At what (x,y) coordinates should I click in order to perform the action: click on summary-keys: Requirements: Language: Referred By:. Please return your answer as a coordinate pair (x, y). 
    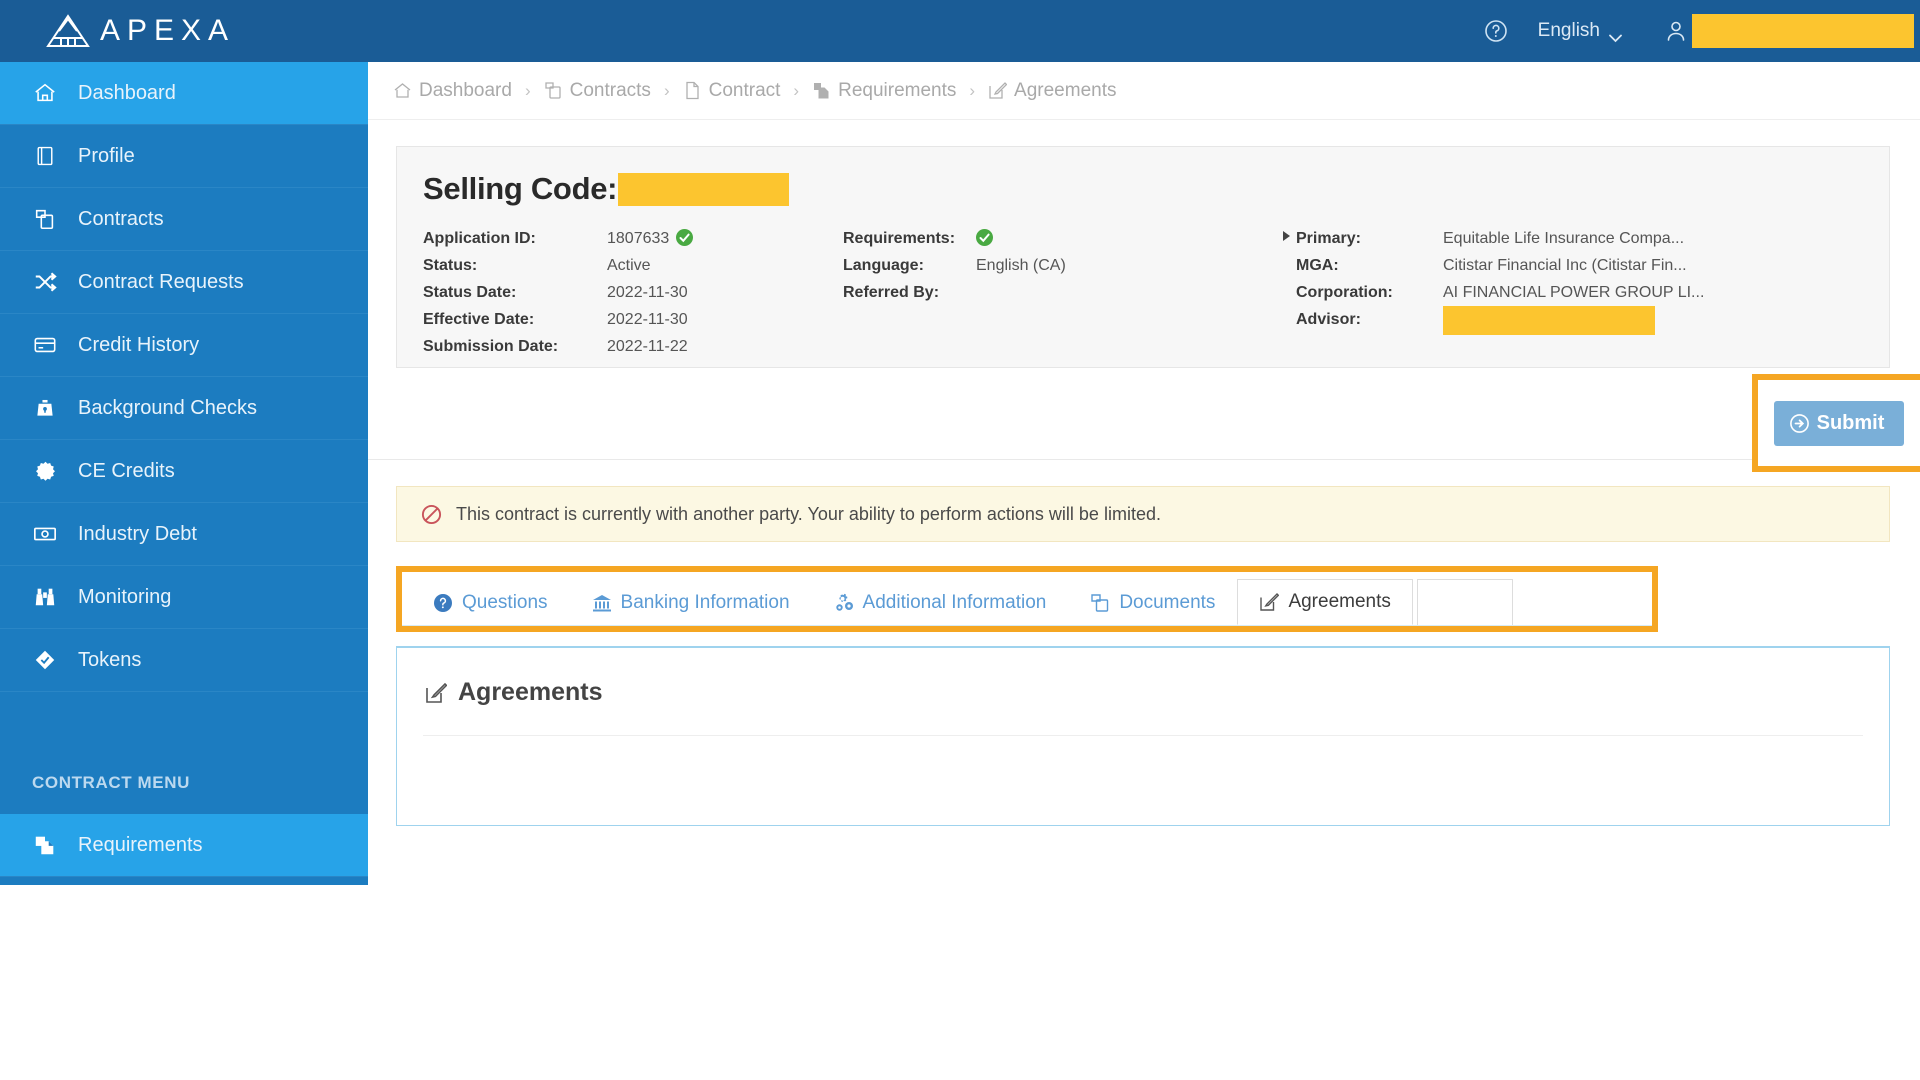
    Looking at the image, I should click on (909, 292).